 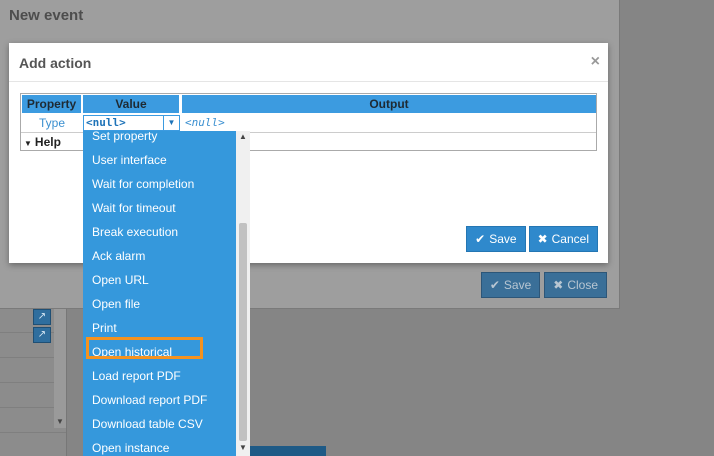 I want to click on cancel-label: Cancel, so click(x=570, y=239).